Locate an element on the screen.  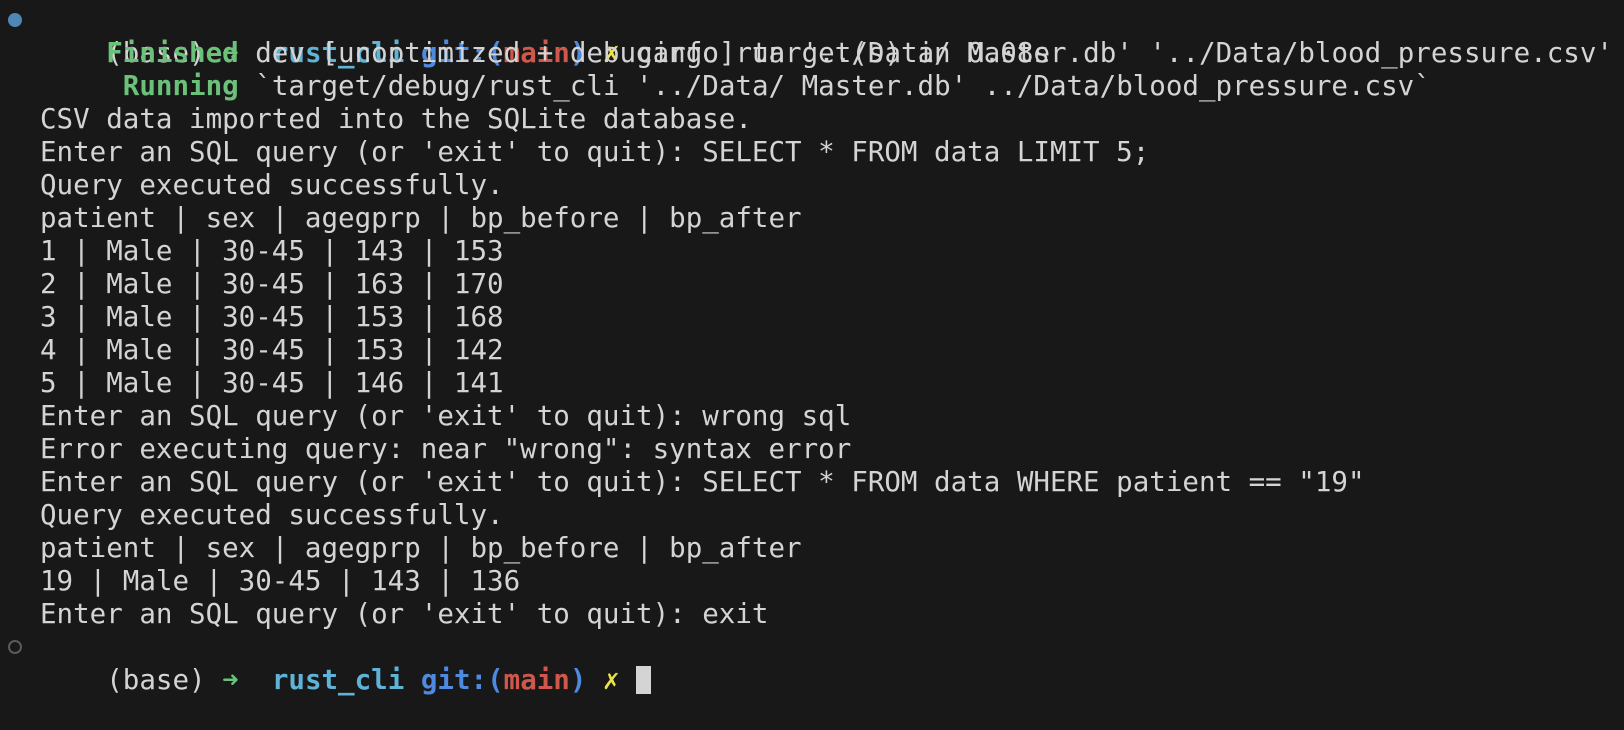
command-status-dot-icon is located at coordinates (15, 20).